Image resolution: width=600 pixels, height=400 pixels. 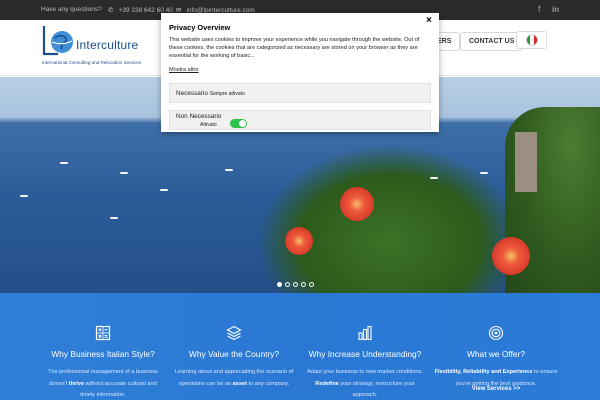 I want to click on cookie-status: Attivato, so click(x=208, y=125).